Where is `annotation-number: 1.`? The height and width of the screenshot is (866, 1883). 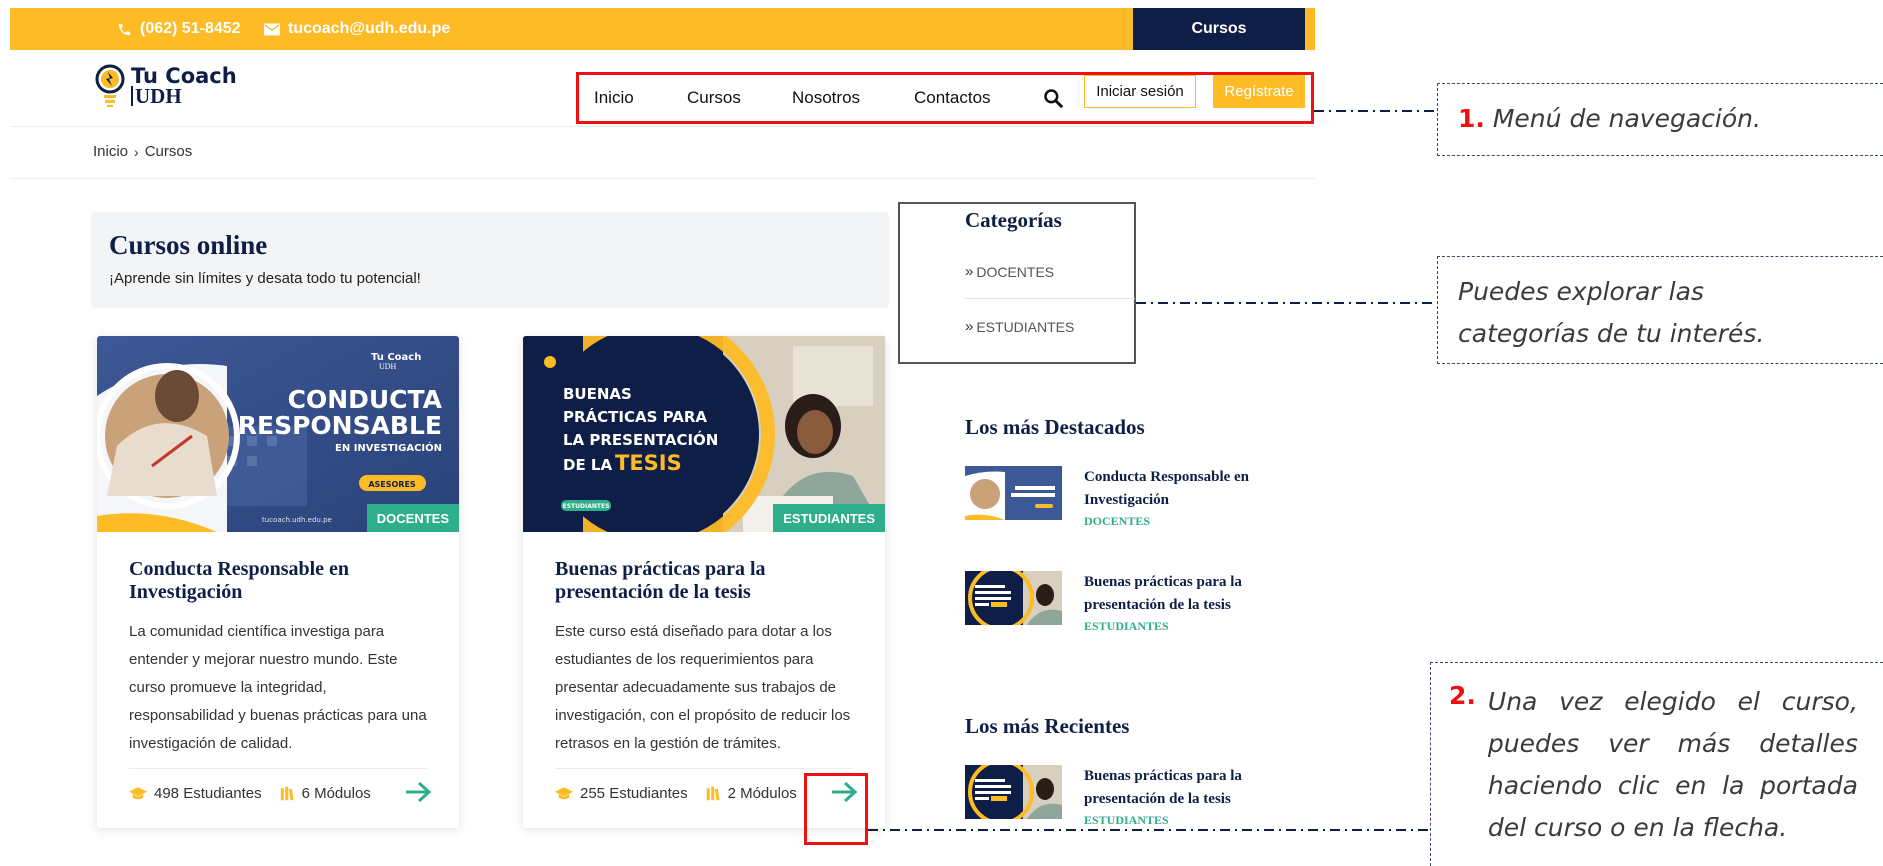
annotation-number: 1. is located at coordinates (1471, 118).